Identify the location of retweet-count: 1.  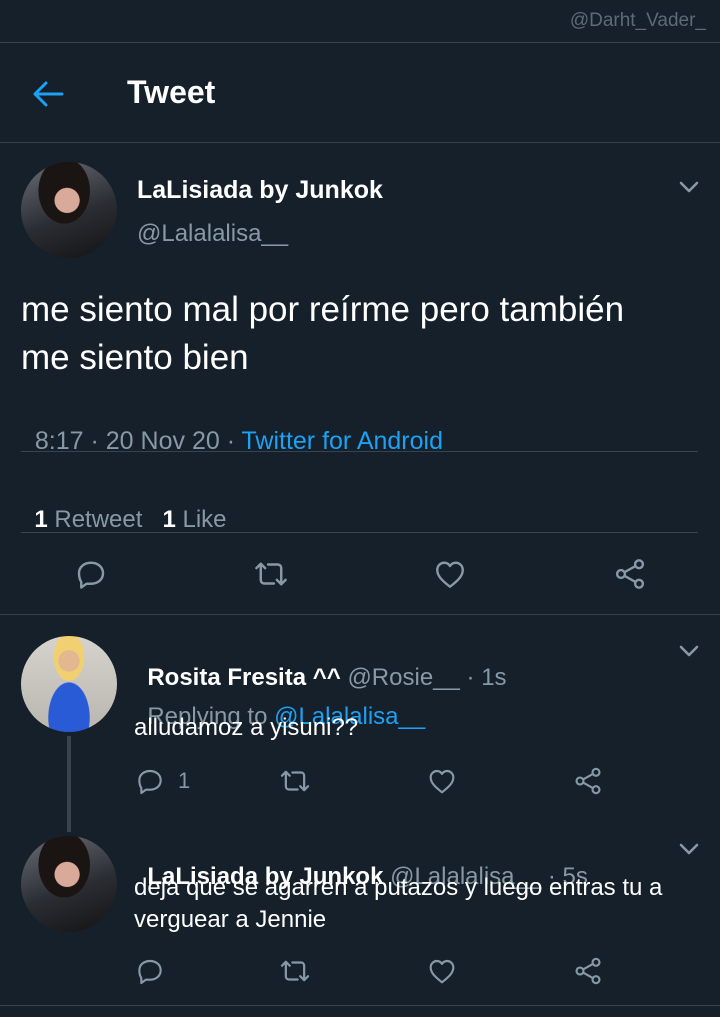
(41, 519).